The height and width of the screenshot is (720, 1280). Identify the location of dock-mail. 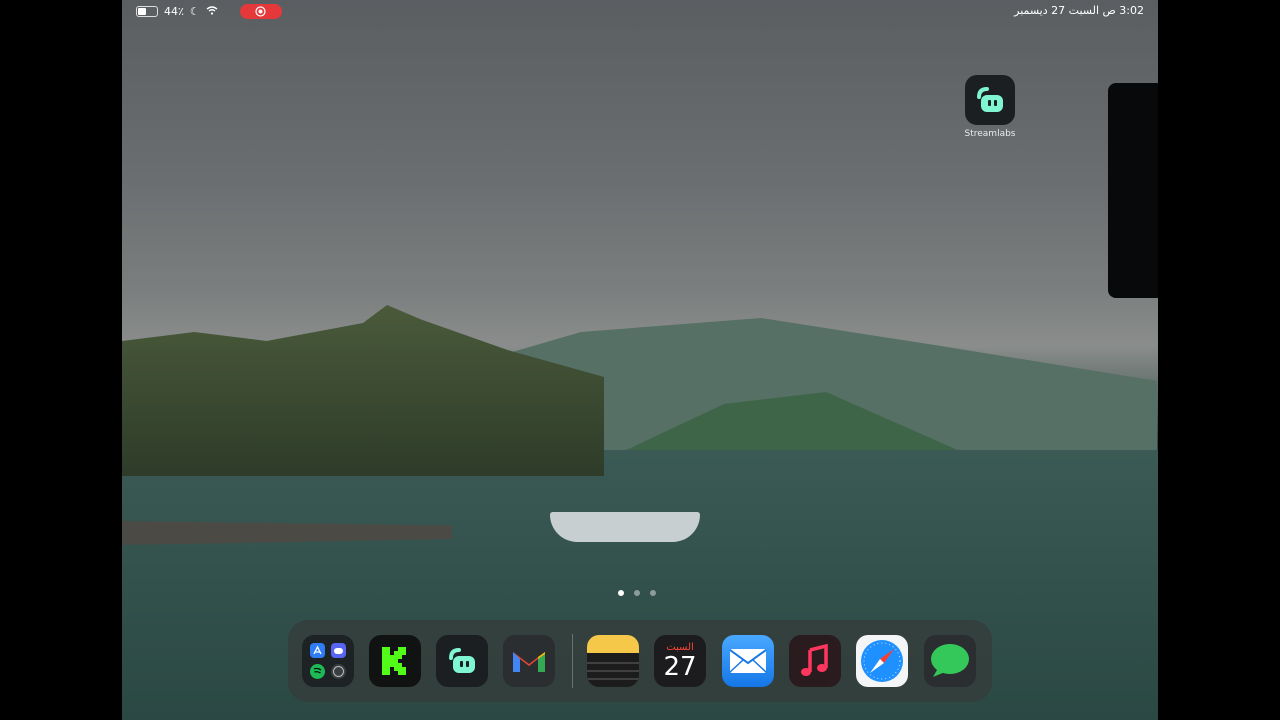
(748, 661).